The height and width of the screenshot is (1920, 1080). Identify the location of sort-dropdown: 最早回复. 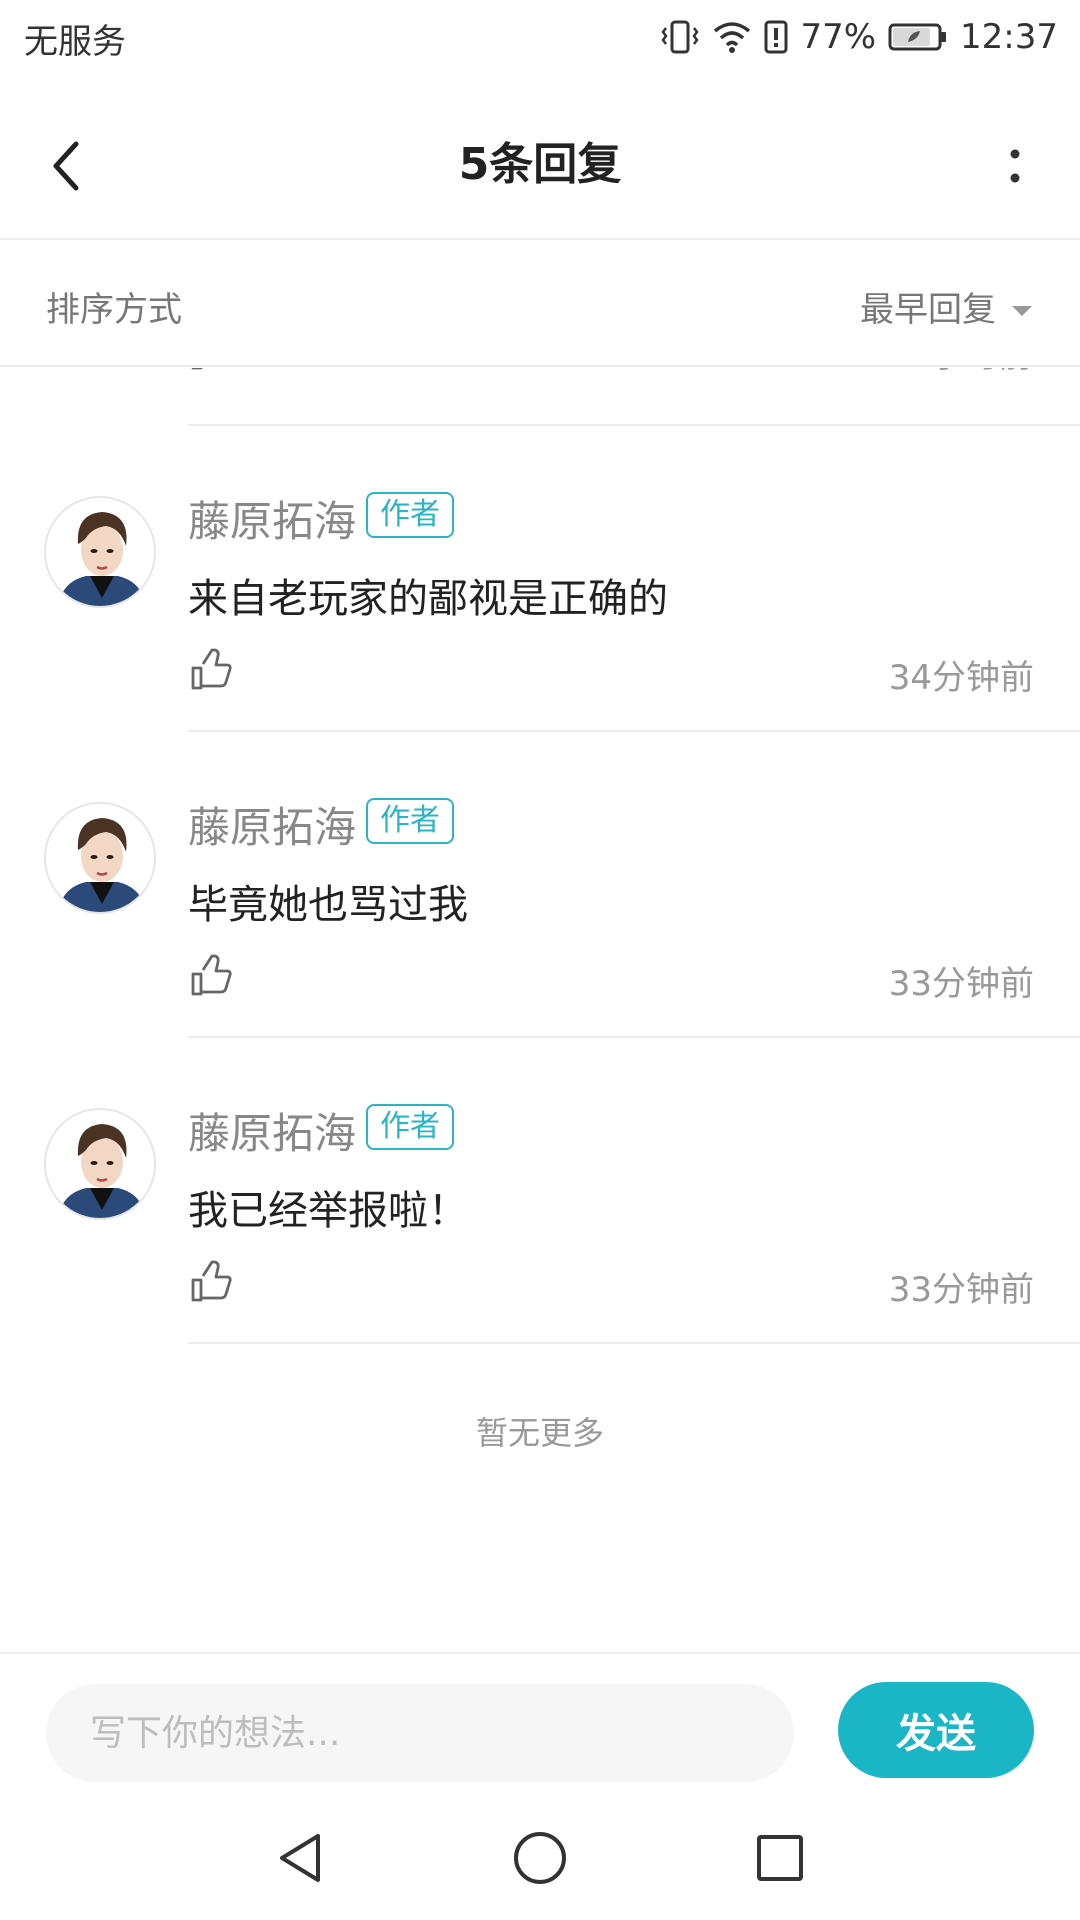
(947, 306).